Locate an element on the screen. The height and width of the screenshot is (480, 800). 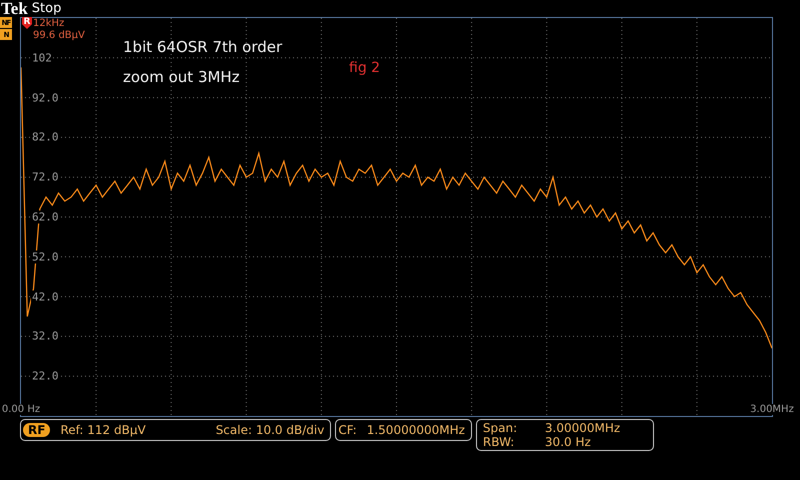
reference-level: Ref: 112 dBµV is located at coordinates (103, 430).